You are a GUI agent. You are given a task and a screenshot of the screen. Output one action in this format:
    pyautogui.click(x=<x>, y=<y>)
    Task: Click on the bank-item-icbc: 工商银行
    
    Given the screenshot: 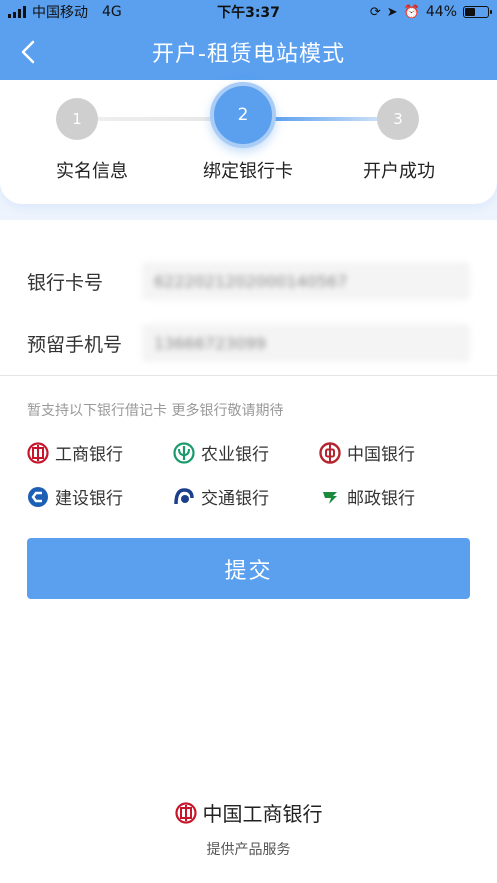 What is the action you would take?
    pyautogui.click(x=75, y=452)
    